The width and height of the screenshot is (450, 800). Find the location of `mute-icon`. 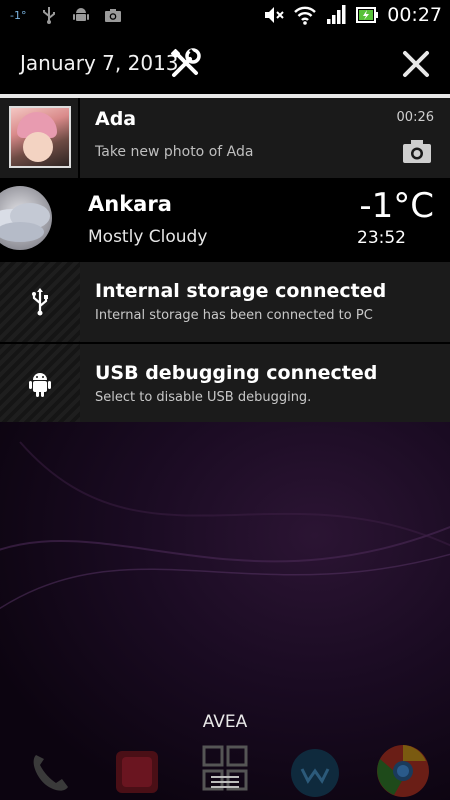

mute-icon is located at coordinates (274, 15).